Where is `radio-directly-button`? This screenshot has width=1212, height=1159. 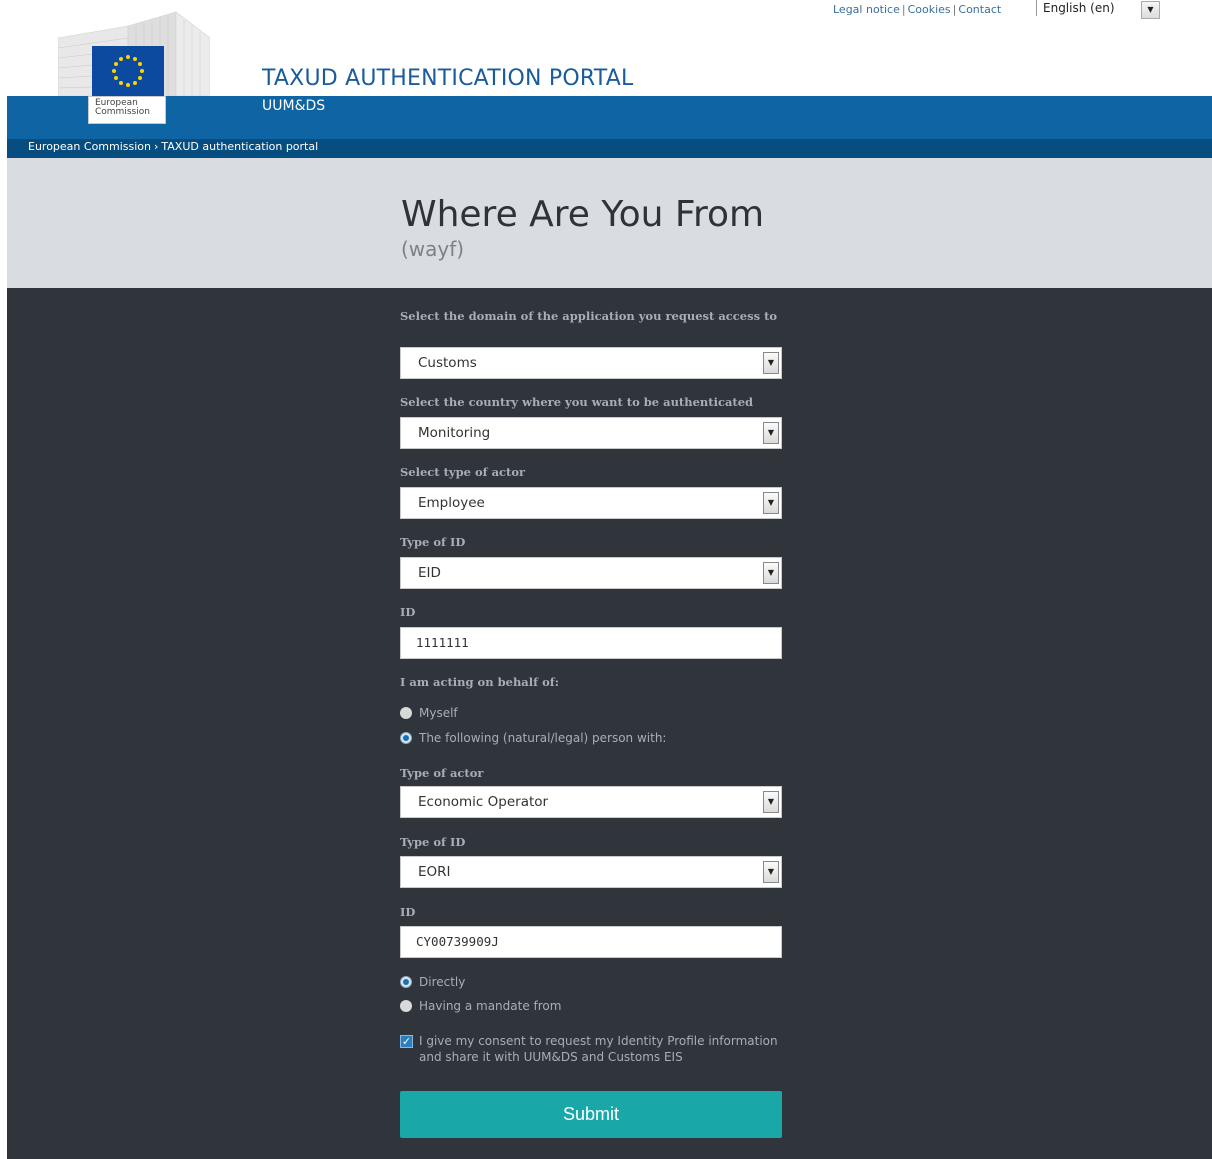
radio-directly-button is located at coordinates (406, 982).